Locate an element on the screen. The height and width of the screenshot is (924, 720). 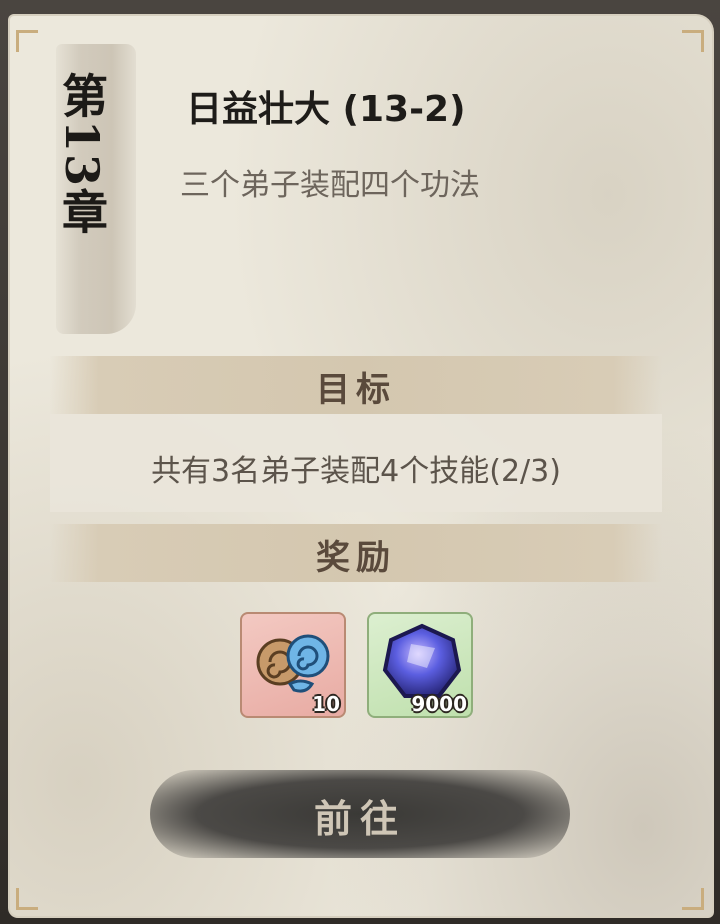
objective-header: 目标 is located at coordinates (356, 385).